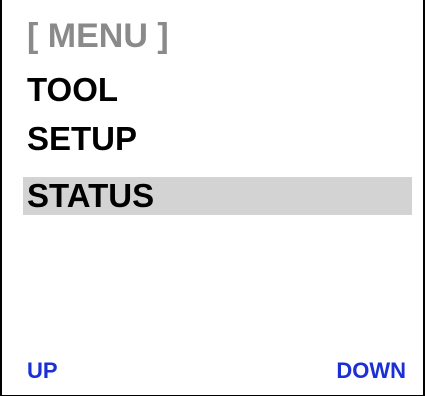  I want to click on down-softkey: DOWN, so click(371, 371).